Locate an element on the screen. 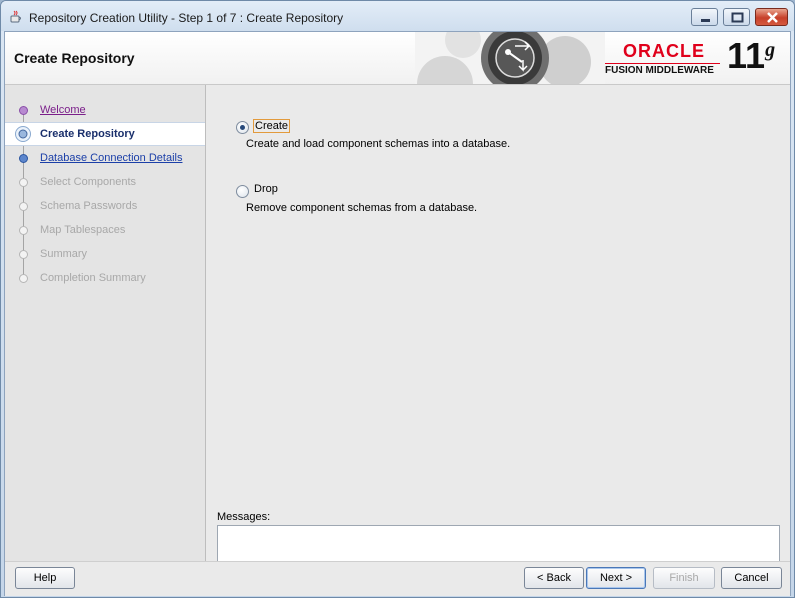 The height and width of the screenshot is (598, 795). step-complete-icon is located at coordinates (23, 110).